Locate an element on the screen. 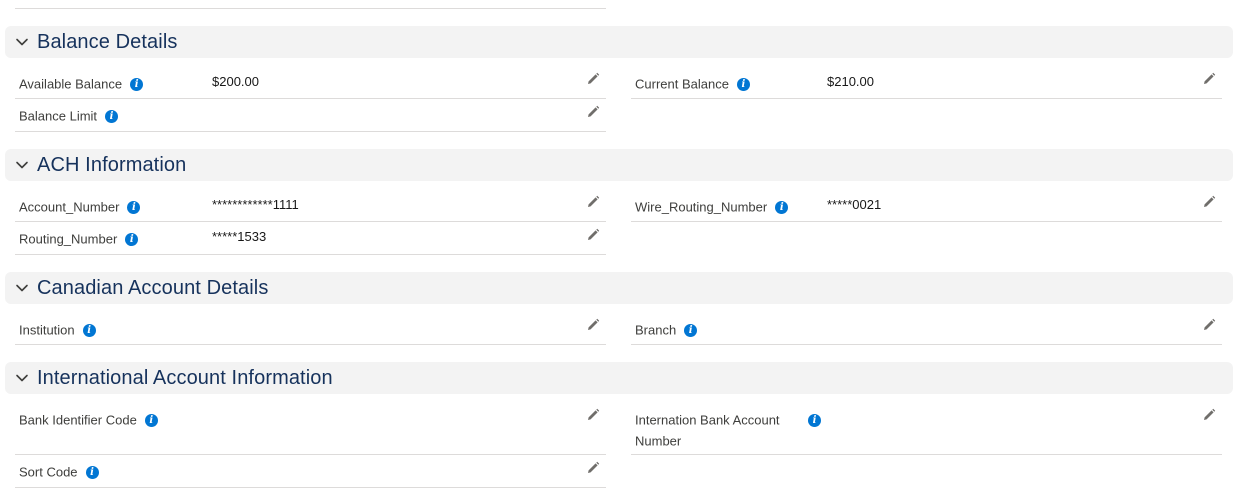 The height and width of the screenshot is (492, 1241). section-title: International Account Information is located at coordinates (185, 377).